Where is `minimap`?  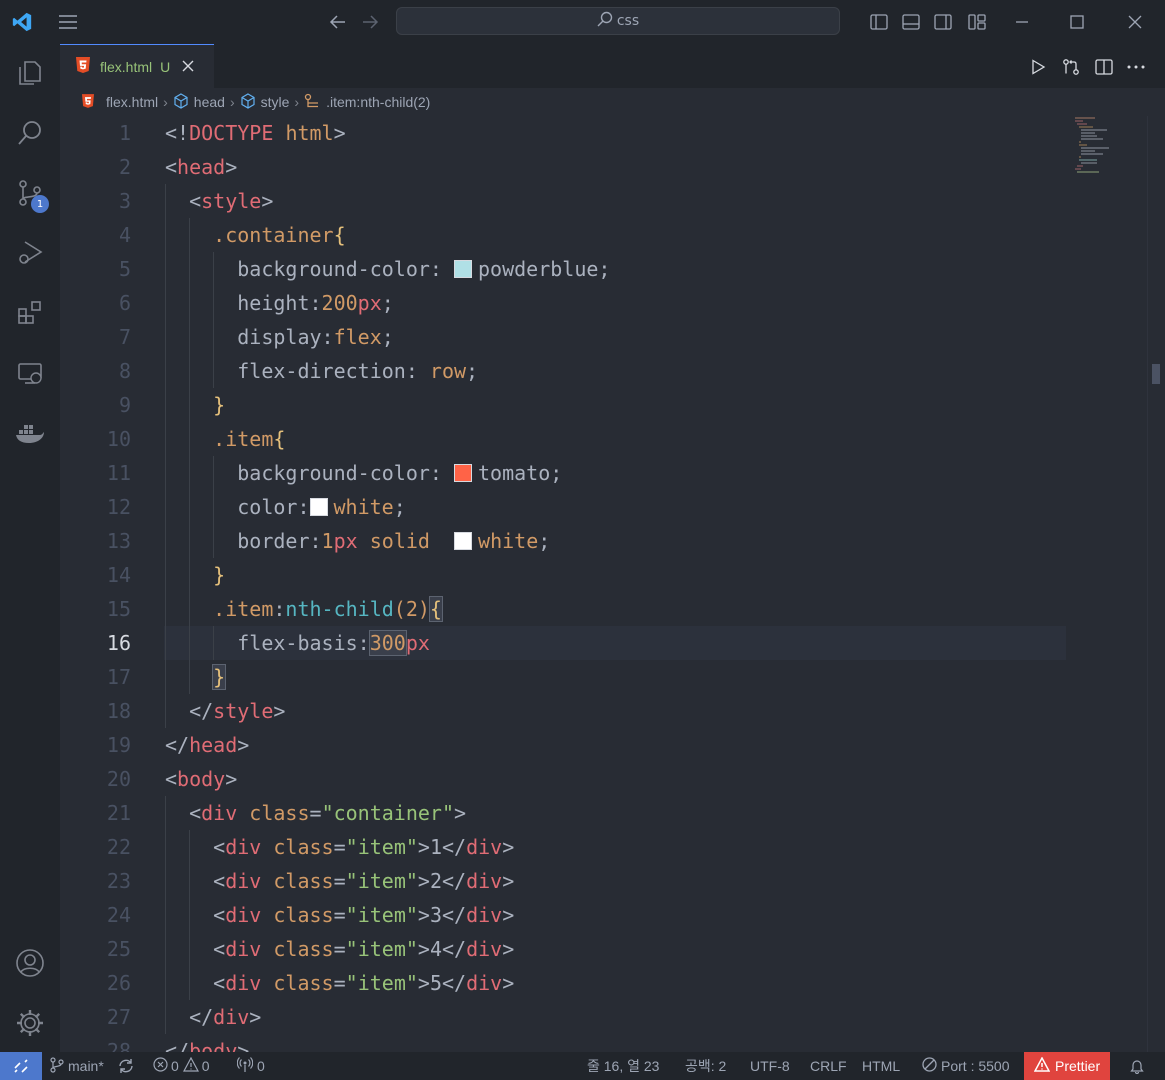 minimap is located at coordinates (1107, 584).